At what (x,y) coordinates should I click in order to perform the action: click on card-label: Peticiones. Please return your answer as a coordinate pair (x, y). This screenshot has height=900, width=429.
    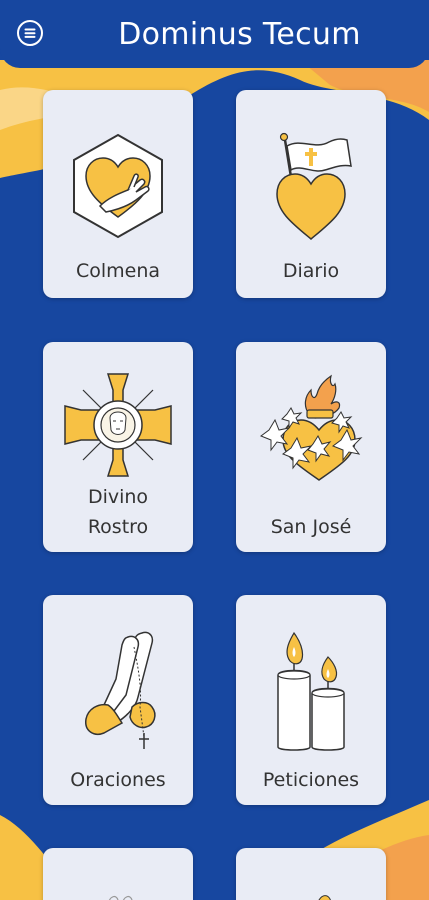
    Looking at the image, I should click on (311, 780).